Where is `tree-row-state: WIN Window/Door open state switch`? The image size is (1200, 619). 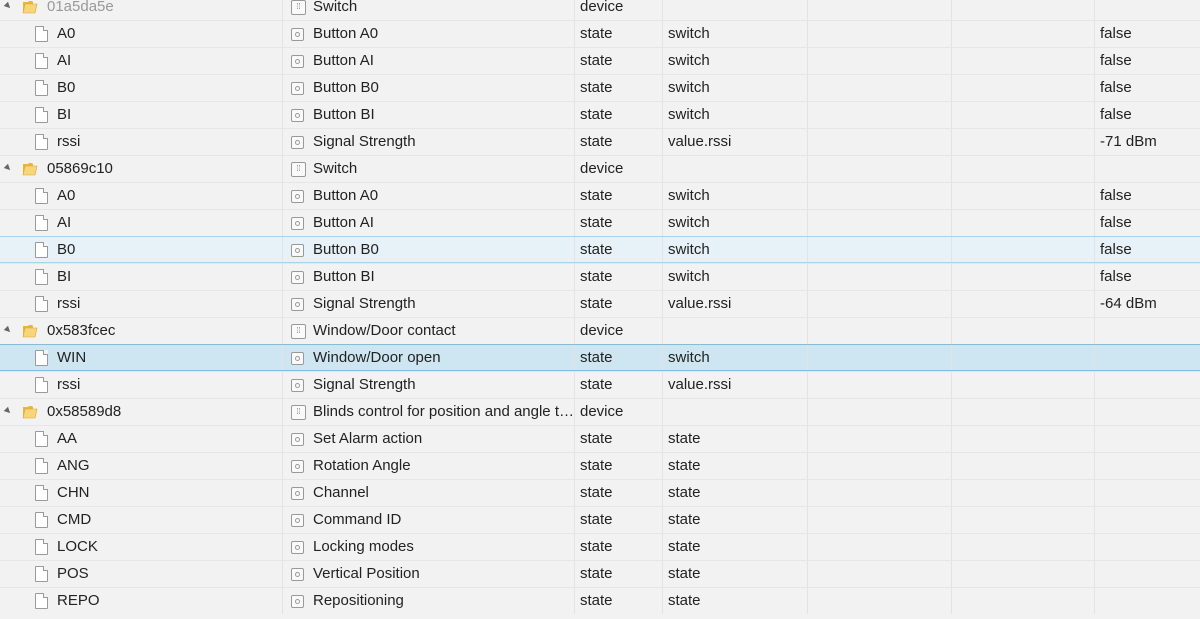
tree-row-state: WIN Window/Door open state switch is located at coordinates (600, 357).